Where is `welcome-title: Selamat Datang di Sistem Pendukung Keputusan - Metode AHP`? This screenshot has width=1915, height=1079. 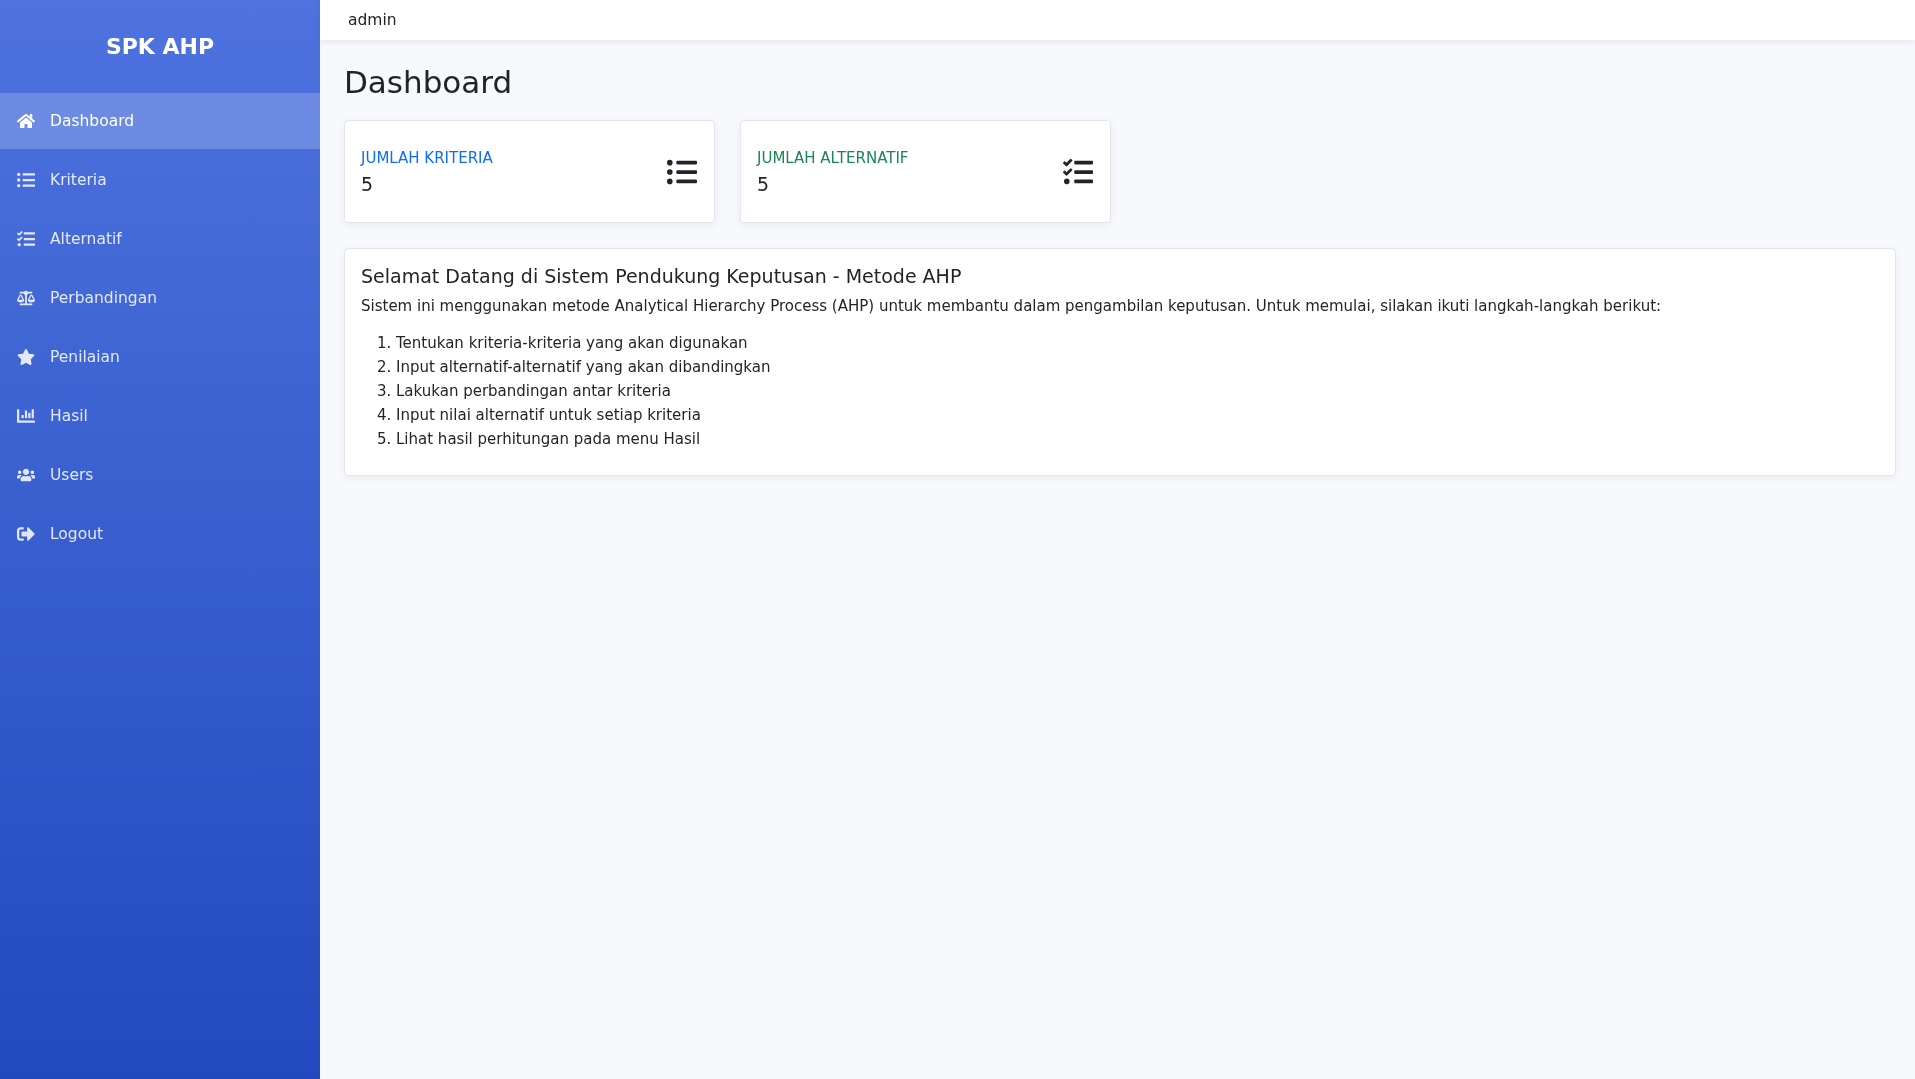
welcome-title: Selamat Datang di Sistem Pendukung Keputusan - Metode AHP is located at coordinates (662, 276).